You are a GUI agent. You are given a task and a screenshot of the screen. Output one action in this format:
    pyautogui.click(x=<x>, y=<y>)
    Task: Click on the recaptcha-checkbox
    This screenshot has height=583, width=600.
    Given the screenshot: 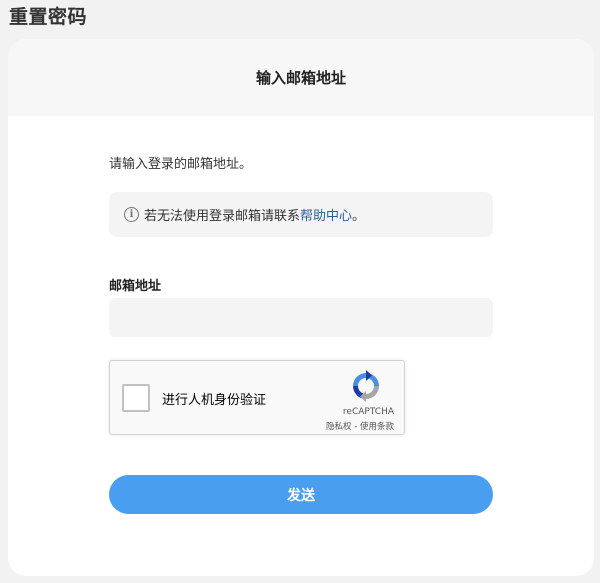 What is the action you would take?
    pyautogui.click(x=136, y=398)
    